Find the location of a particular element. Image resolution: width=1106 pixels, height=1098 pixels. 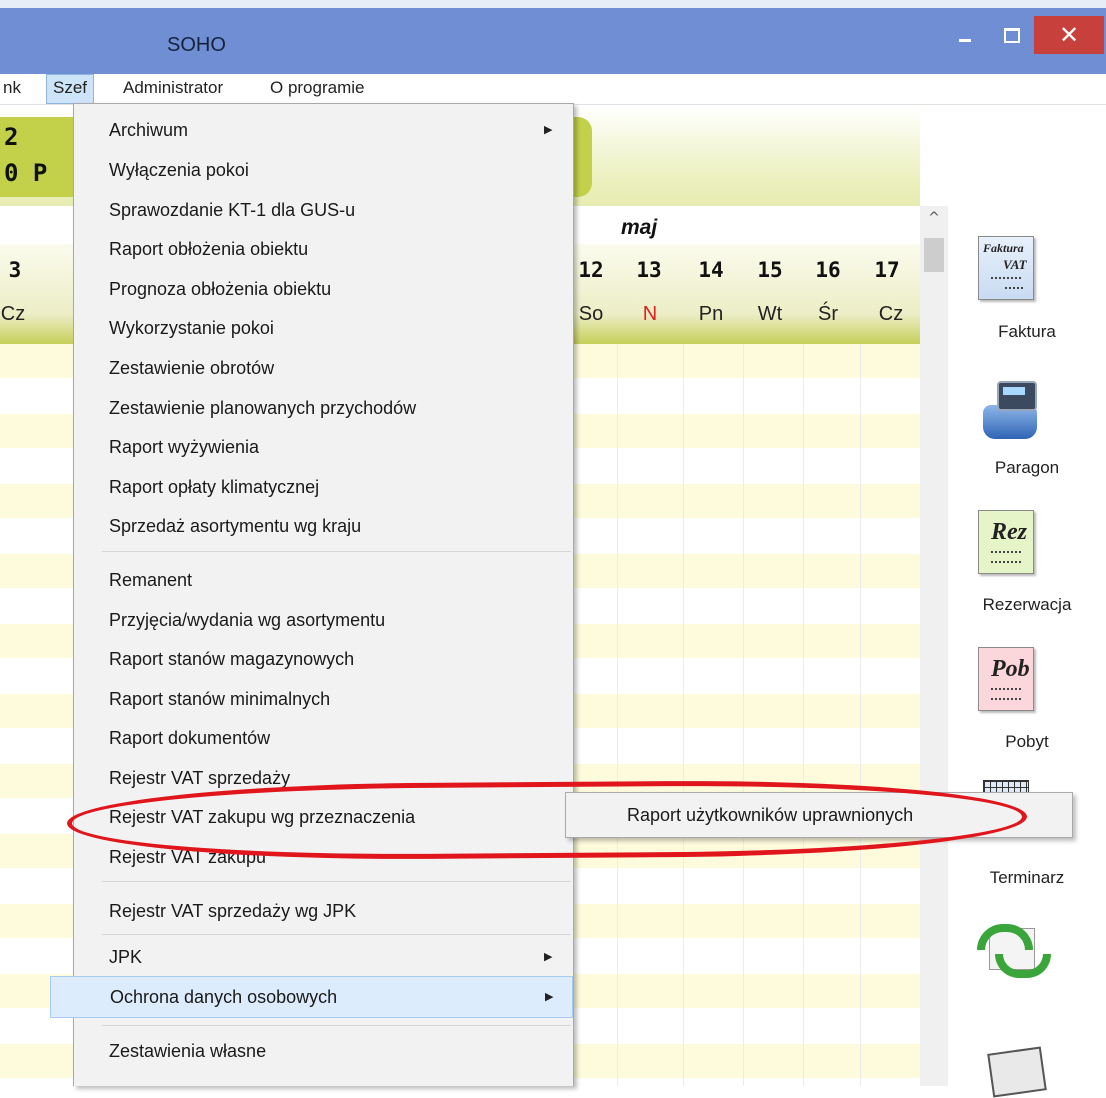

cash-register-icon is located at coordinates (1008, 410).